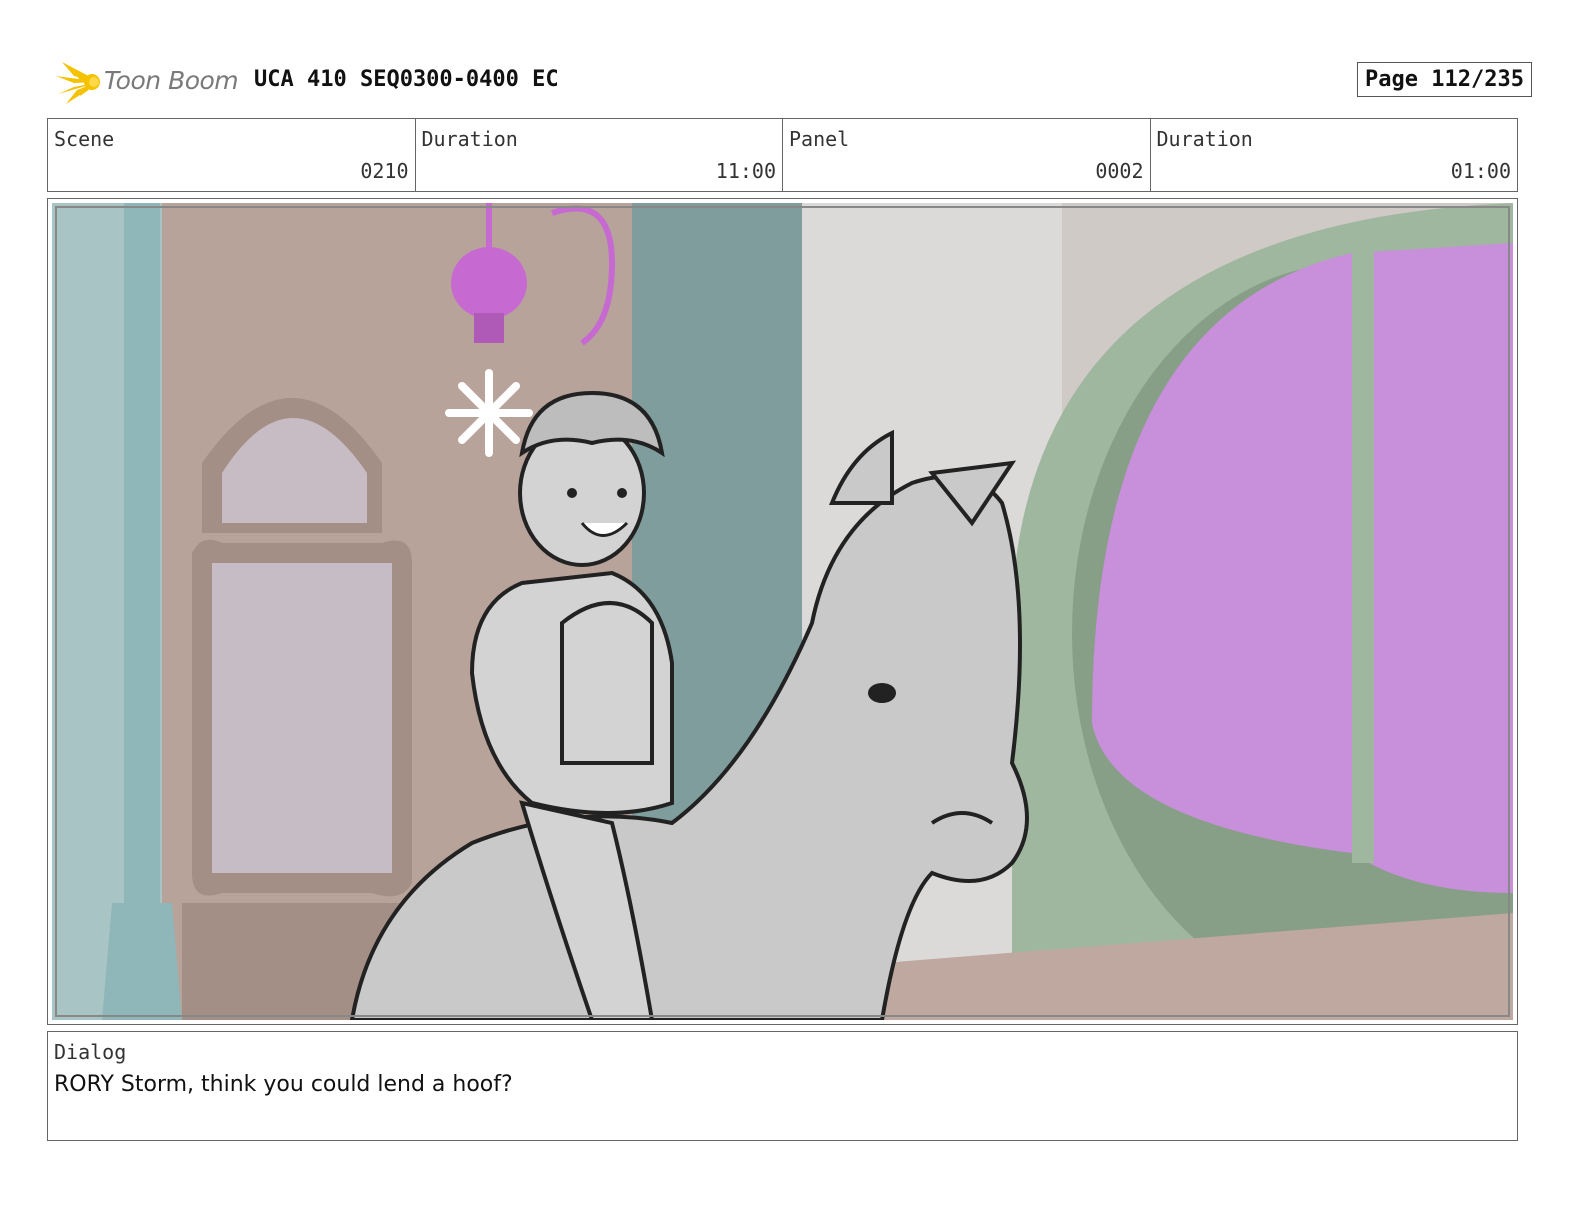 This screenshot has width=1584, height=1224. I want to click on logo-text: Toon Boom, so click(171, 80).